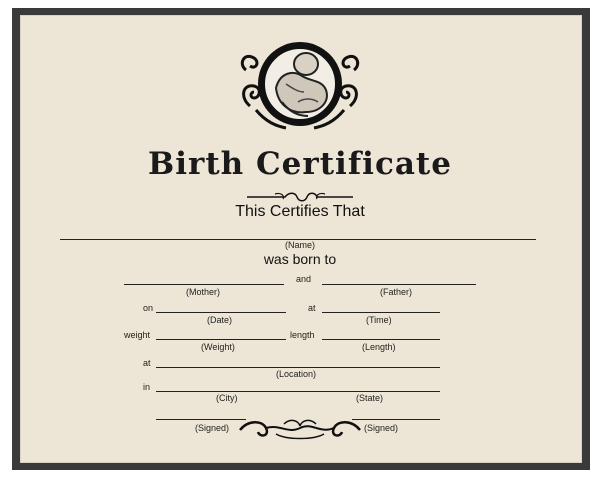  Describe the element at coordinates (218, 347) in the screenshot. I see `weight-caption: (Weight)` at that location.